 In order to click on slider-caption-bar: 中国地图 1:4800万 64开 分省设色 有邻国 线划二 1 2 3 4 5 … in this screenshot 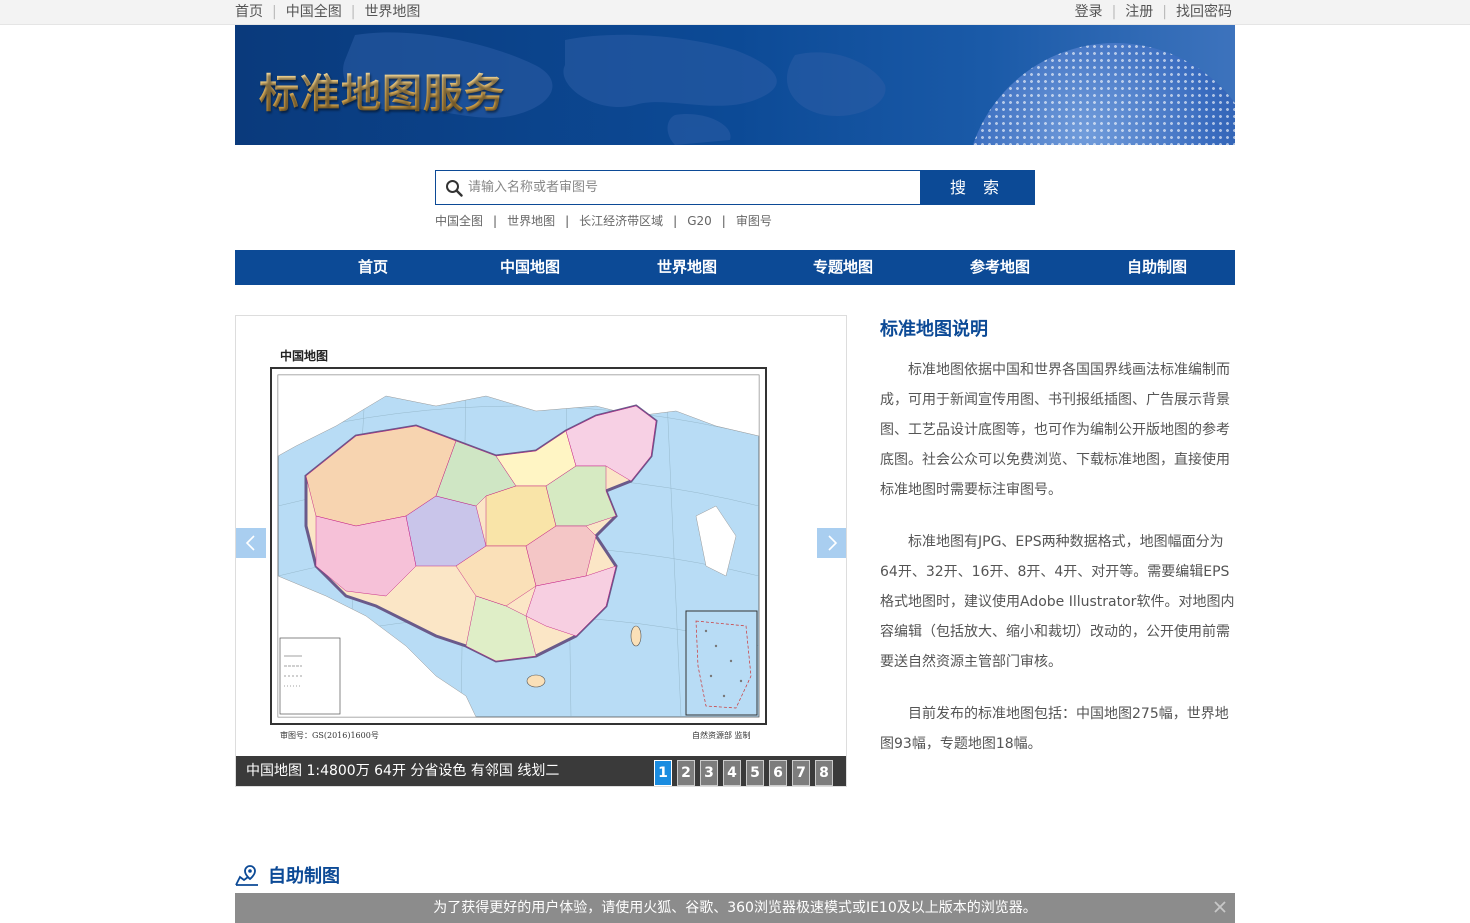, I will do `click(541, 771)`.